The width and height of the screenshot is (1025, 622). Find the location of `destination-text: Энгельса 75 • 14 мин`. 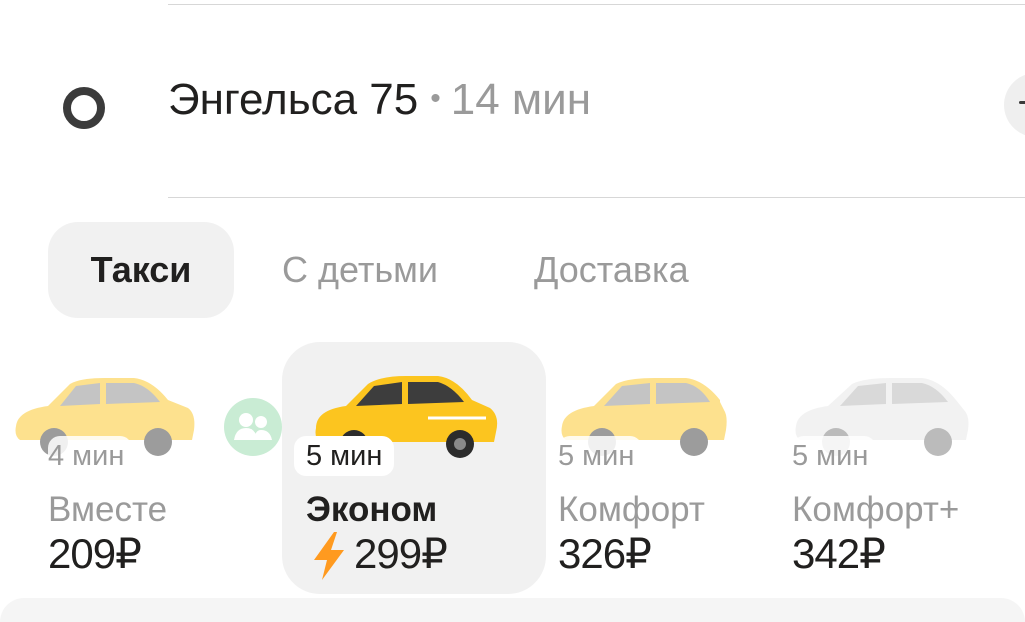

destination-text: Энгельса 75 • 14 мин is located at coordinates (379, 99).